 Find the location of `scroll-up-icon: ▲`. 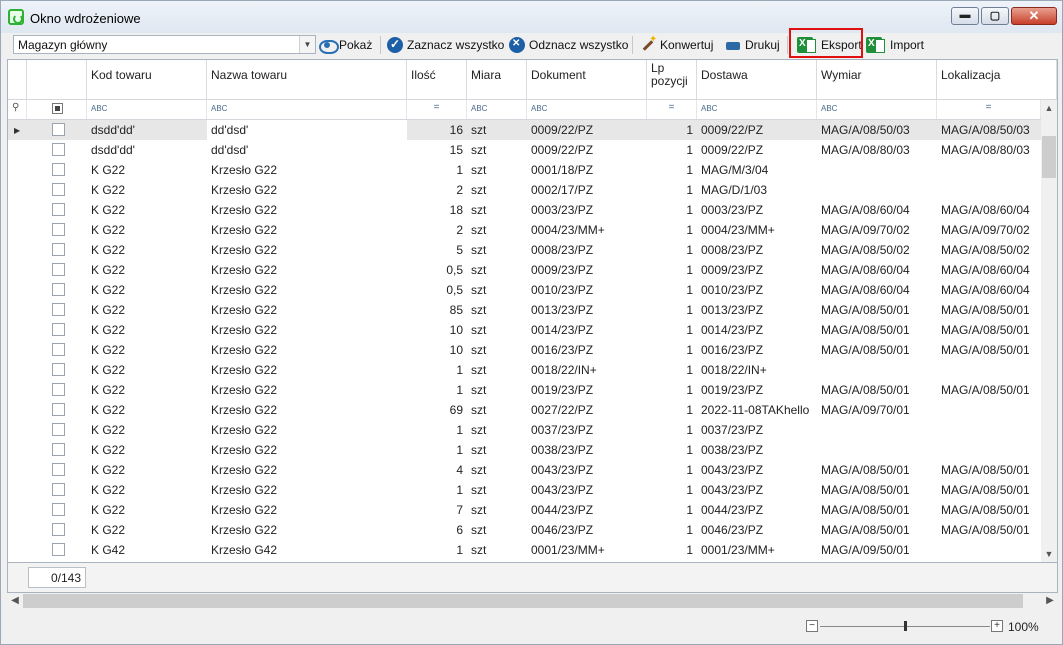

scroll-up-icon: ▲ is located at coordinates (1049, 108).